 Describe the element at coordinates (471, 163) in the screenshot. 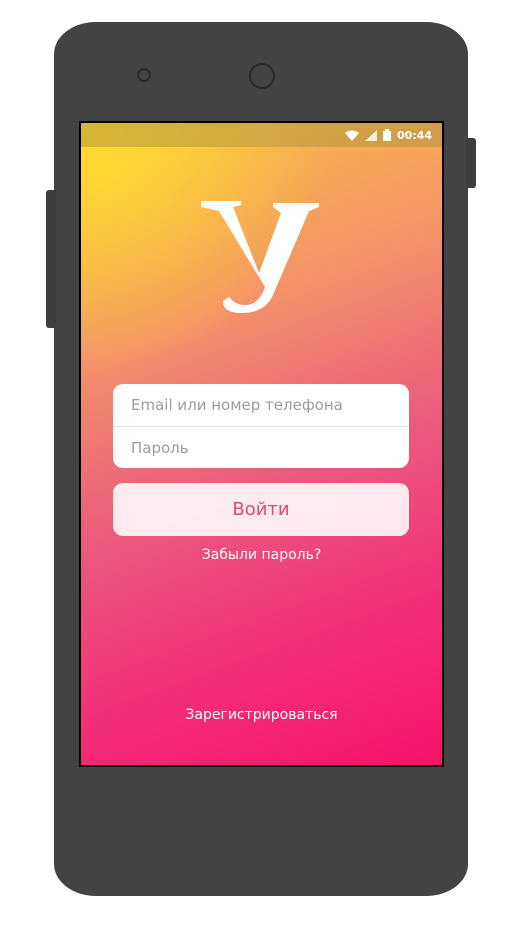

I see `power-button` at that location.